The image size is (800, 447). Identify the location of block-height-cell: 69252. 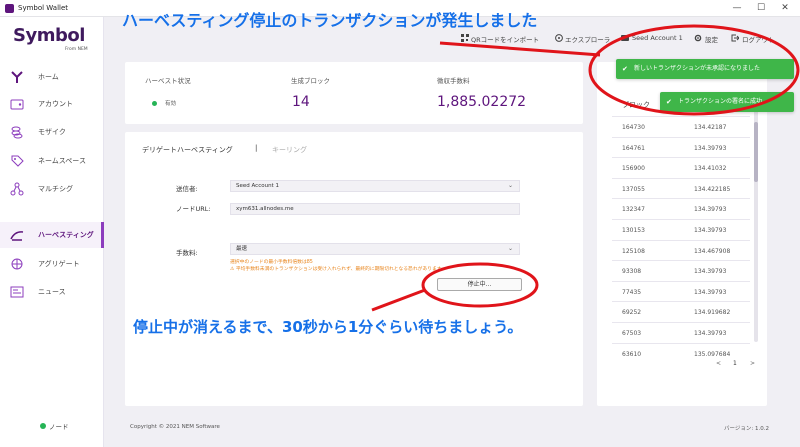
(632, 313).